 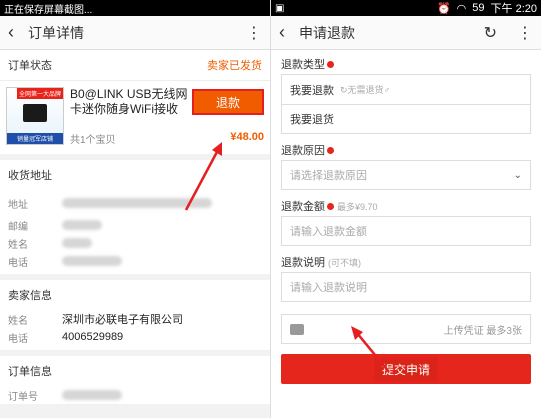 I want to click on order-info-section: 订单信息 订单号, so click(x=135, y=380).